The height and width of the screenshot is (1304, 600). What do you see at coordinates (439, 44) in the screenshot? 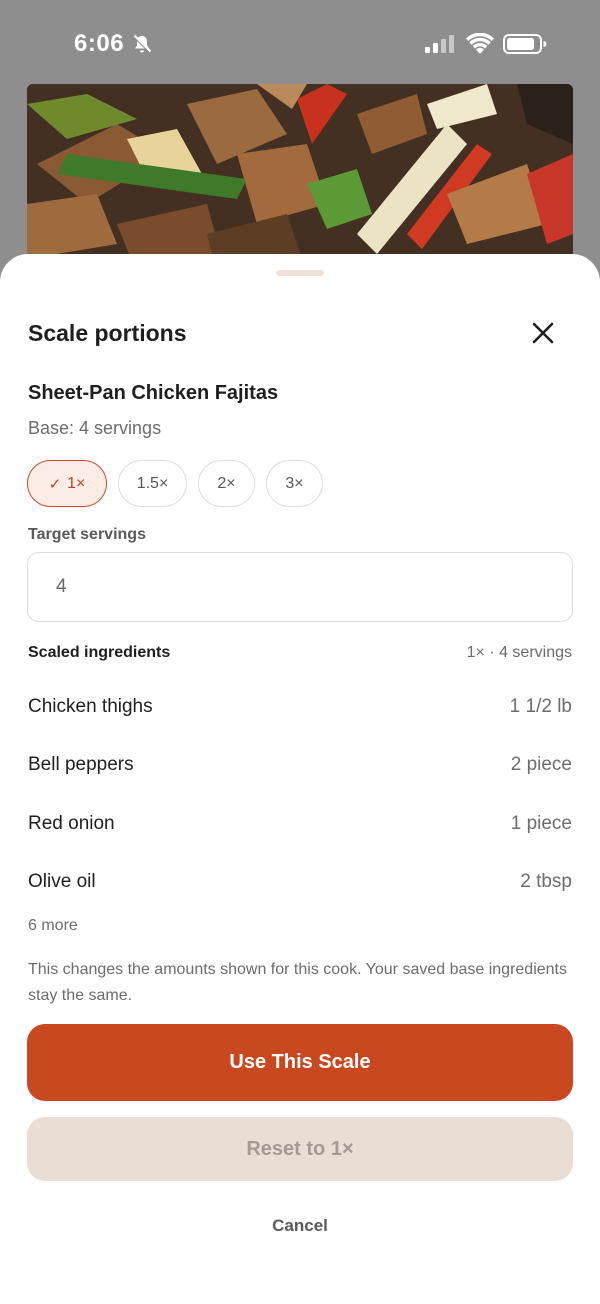
I see `cellular-signal-icon` at bounding box center [439, 44].